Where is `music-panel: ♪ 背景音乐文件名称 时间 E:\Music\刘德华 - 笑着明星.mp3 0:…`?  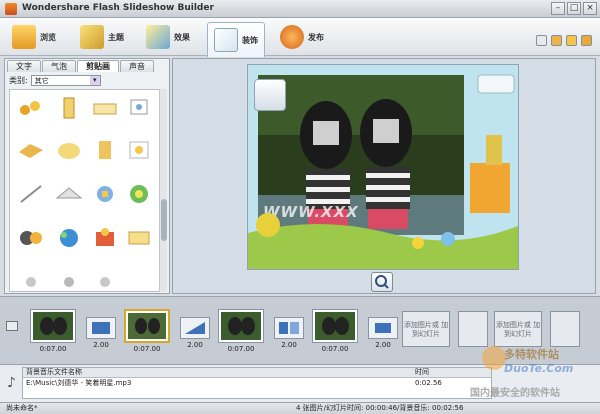 music-panel: ♪ 背景音乐文件名称 时间 E:\Music\刘德华 - 笑着明星.mp3 0:… is located at coordinates (300, 383).